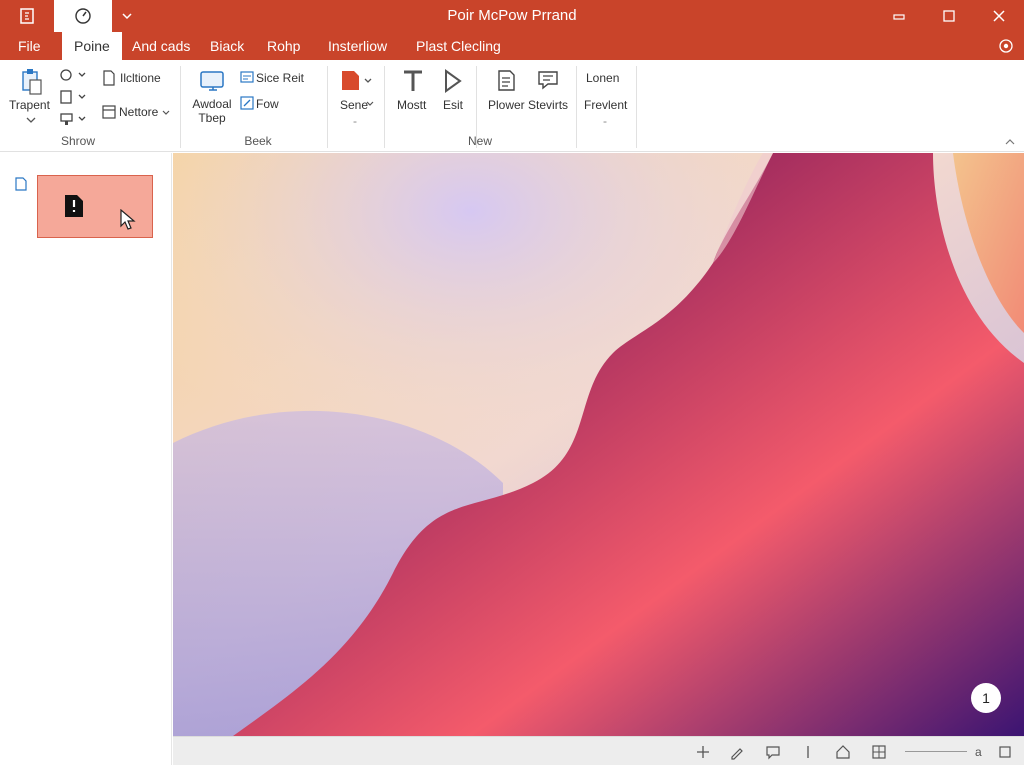  What do you see at coordinates (138, 112) in the screenshot?
I see `layout-label: Nettore` at bounding box center [138, 112].